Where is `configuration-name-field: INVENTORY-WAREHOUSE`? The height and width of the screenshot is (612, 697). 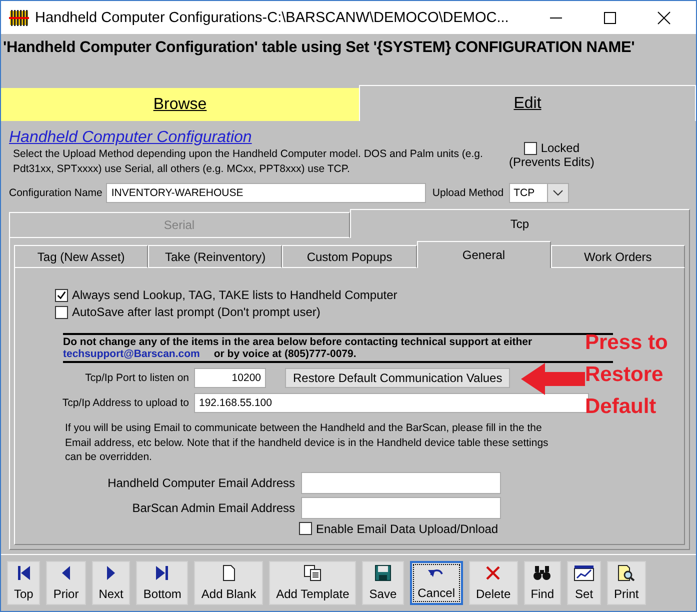 configuration-name-field: INVENTORY-WAREHOUSE is located at coordinates (266, 193).